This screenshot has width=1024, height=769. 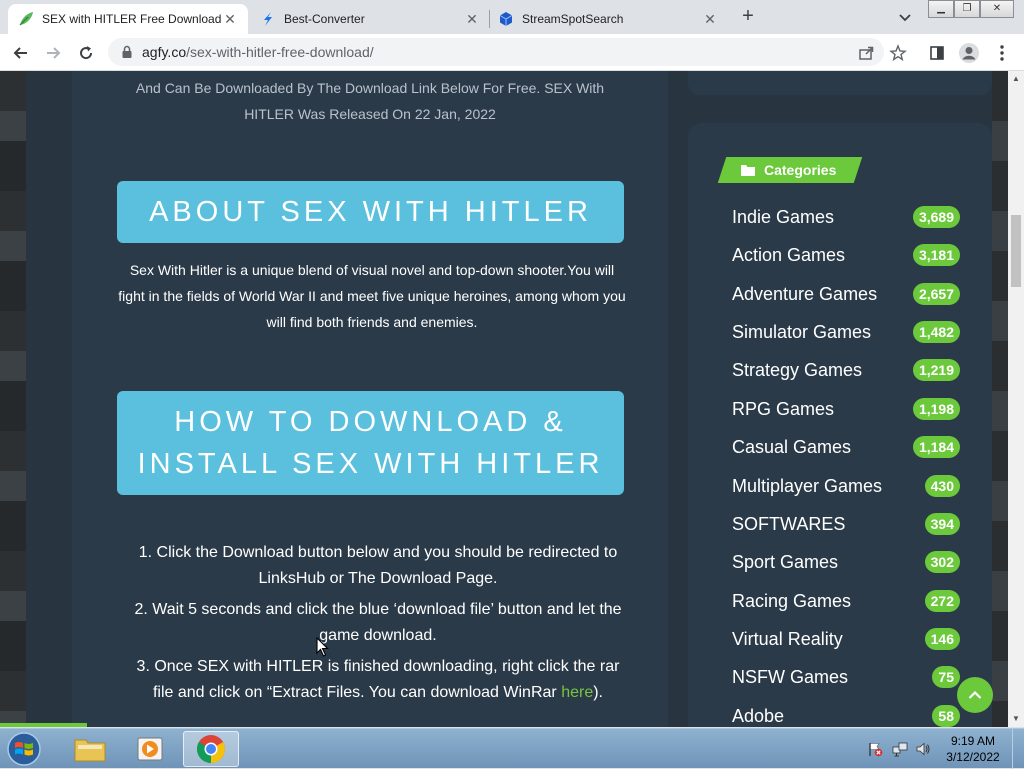 I want to click on category-name: NSFW Games, so click(x=790, y=677).